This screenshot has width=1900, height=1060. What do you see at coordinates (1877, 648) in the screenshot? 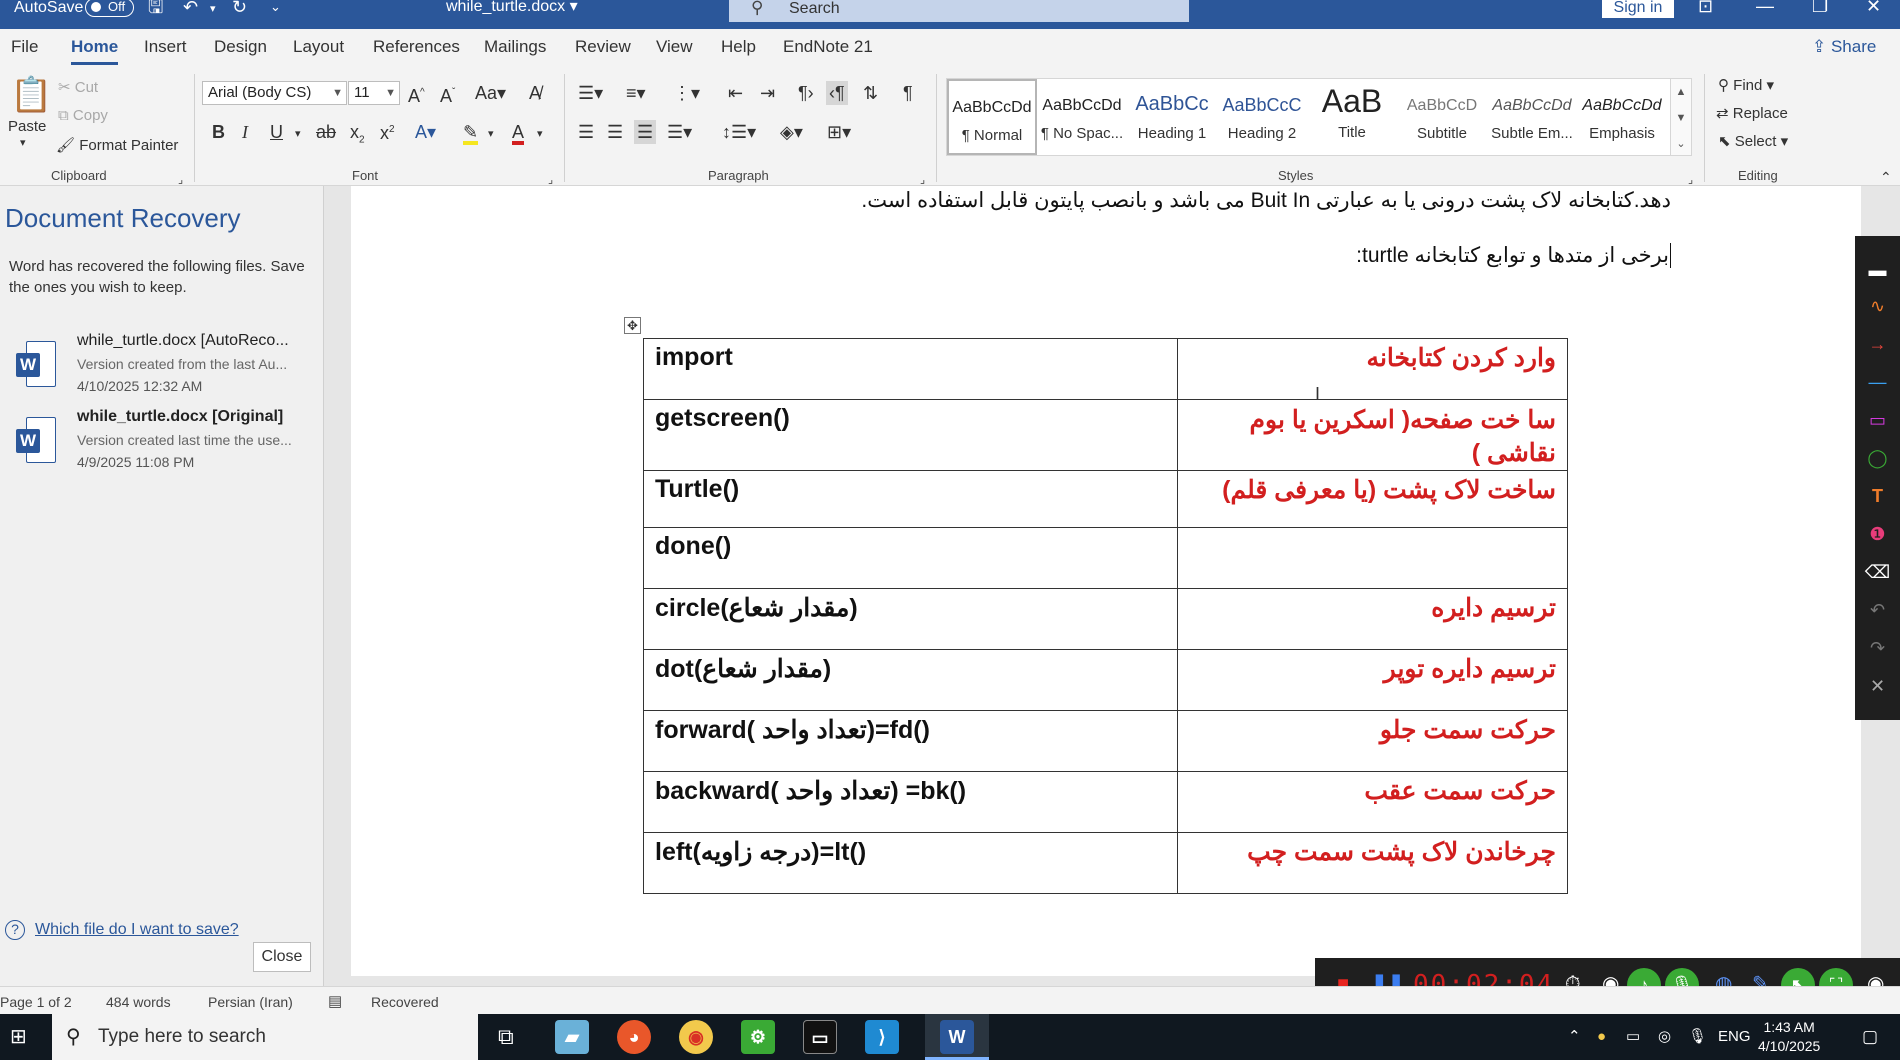
I see `redo-annotation-icon: ↷` at bounding box center [1877, 648].